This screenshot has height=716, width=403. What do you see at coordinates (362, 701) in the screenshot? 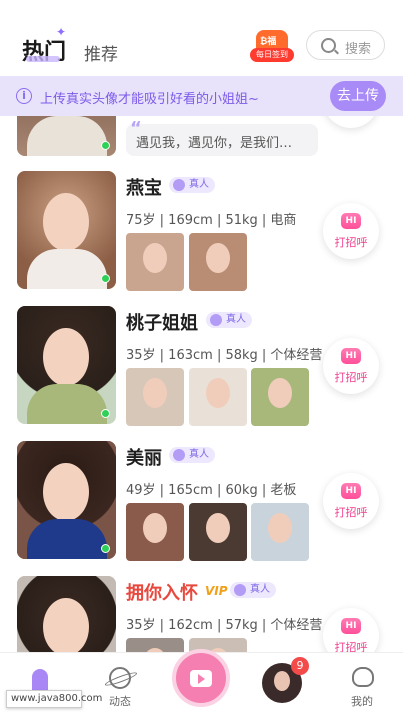
I see `nav-label: 我的` at bounding box center [362, 701].